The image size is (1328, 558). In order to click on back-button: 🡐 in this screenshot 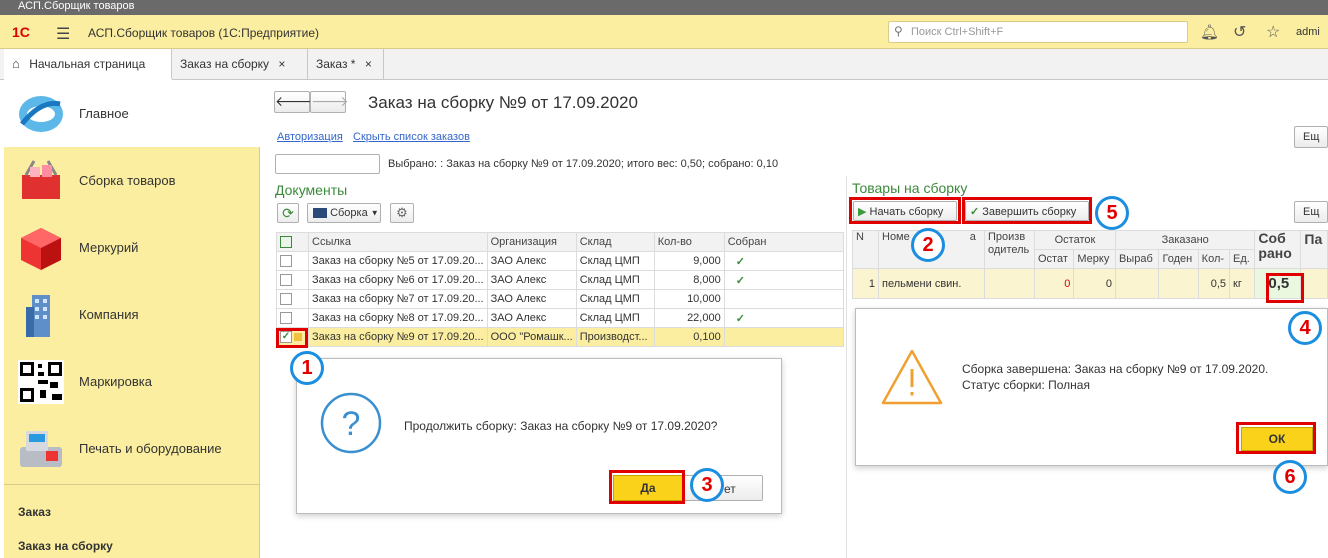, I will do `click(293, 102)`.